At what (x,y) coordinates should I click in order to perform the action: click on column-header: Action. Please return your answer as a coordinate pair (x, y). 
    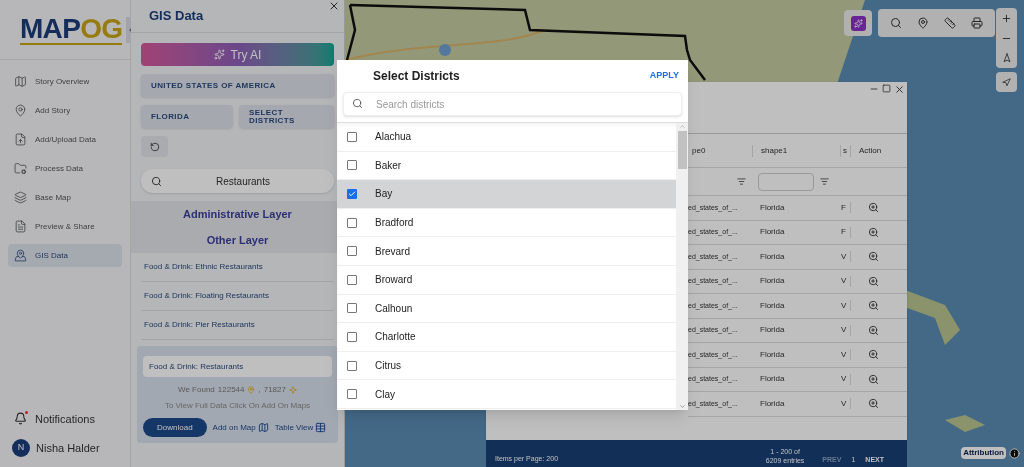
    Looking at the image, I should click on (872, 150).